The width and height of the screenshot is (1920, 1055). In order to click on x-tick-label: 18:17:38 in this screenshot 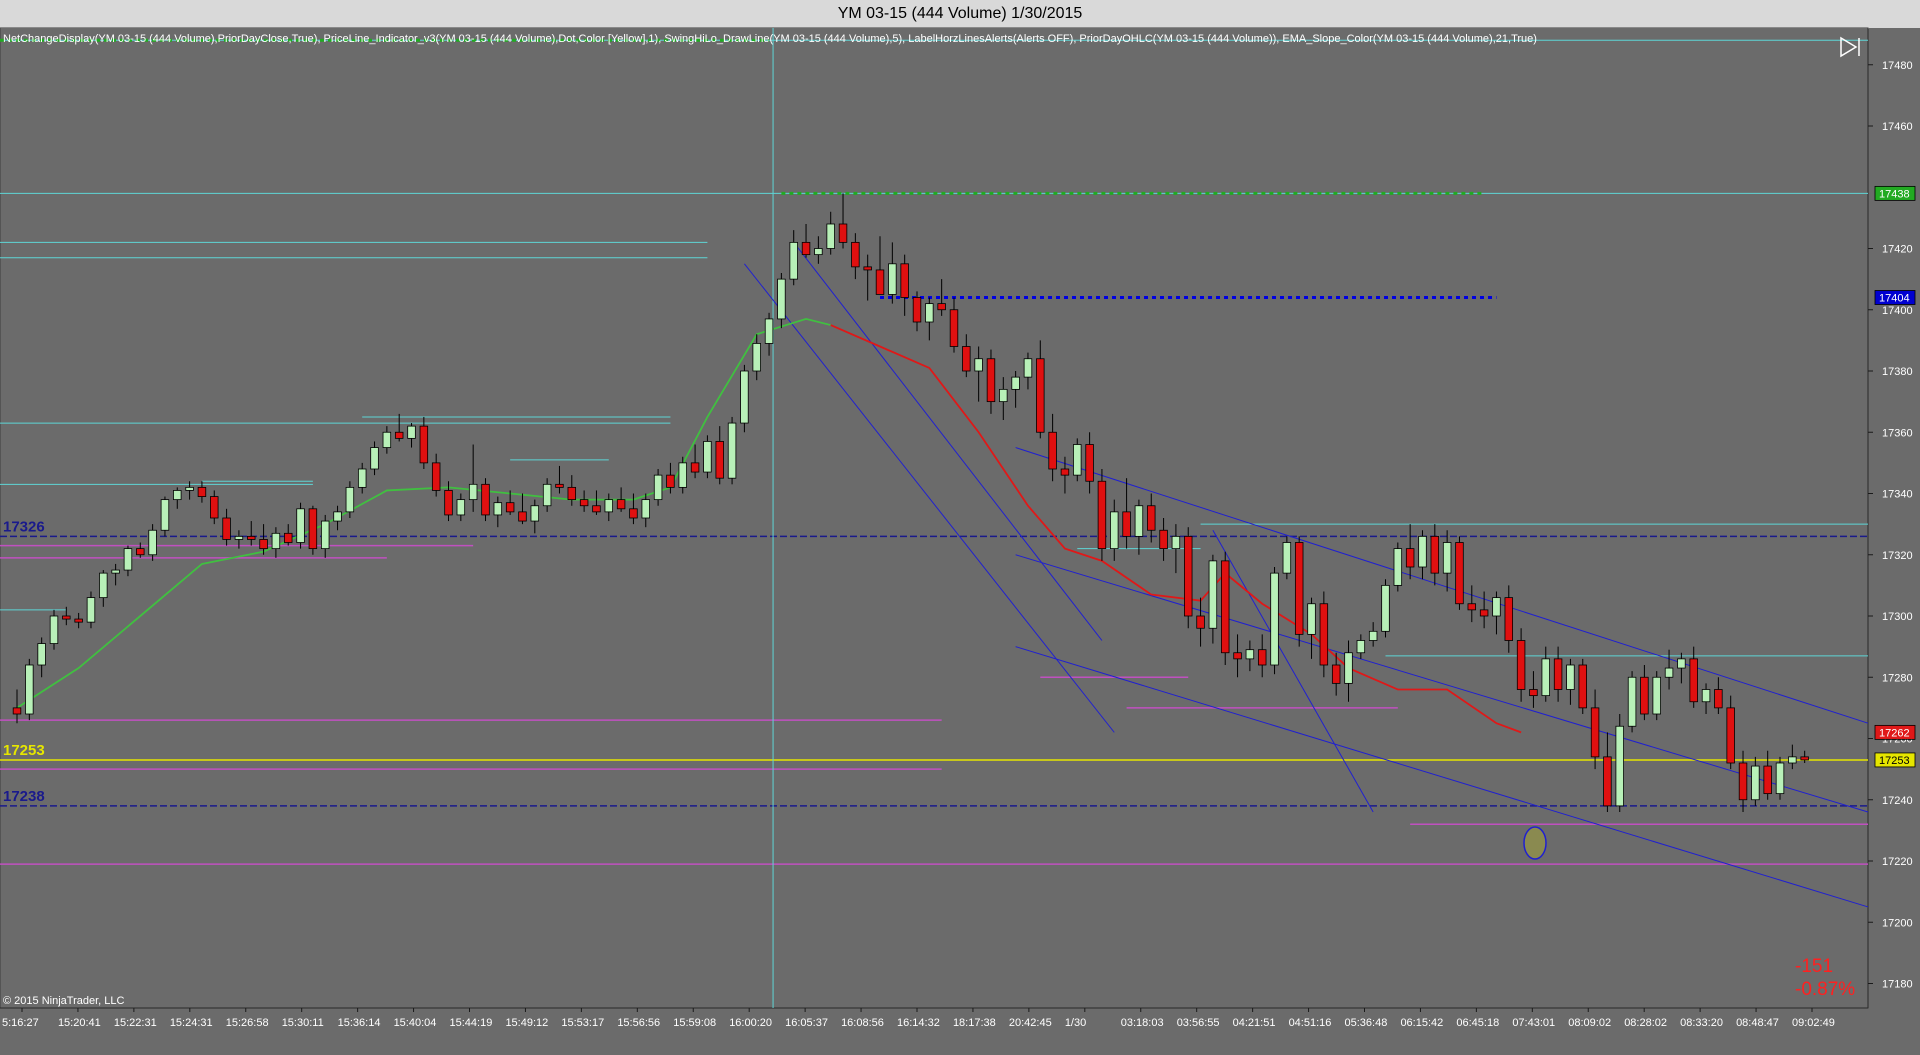, I will do `click(974, 1023)`.